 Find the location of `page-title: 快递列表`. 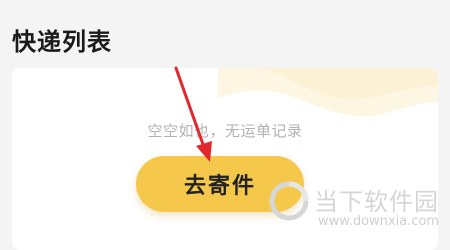

page-title: 快递列表 is located at coordinates (62, 42).